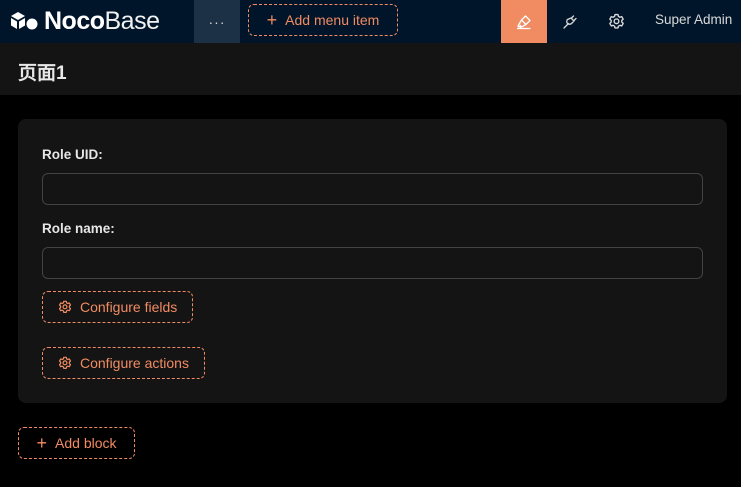 This screenshot has height=487, width=741. I want to click on configure-actions-label: Configure actions, so click(134, 363).